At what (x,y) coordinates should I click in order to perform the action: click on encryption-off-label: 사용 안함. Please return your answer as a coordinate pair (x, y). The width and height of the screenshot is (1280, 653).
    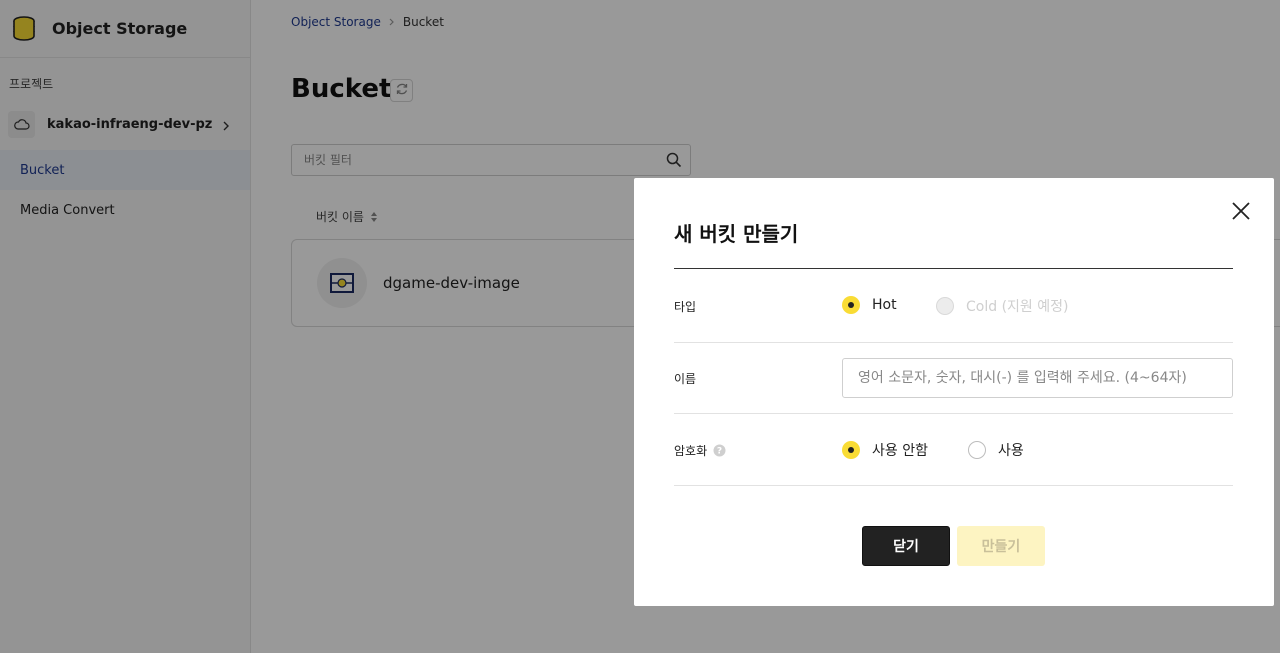
    Looking at the image, I should click on (900, 451).